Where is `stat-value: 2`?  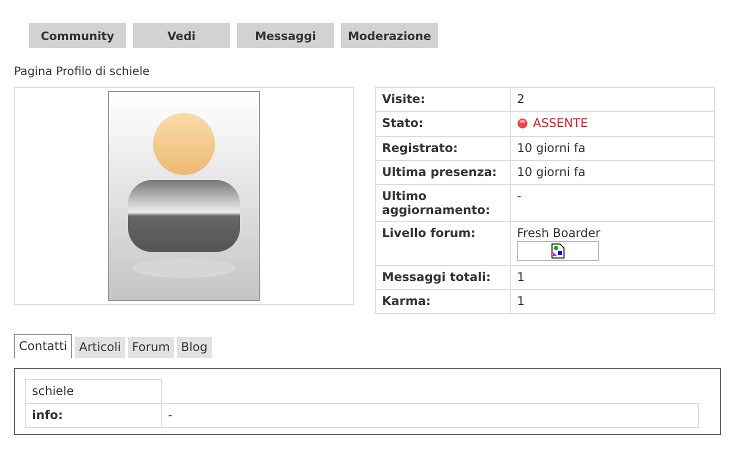 stat-value: 2 is located at coordinates (612, 100).